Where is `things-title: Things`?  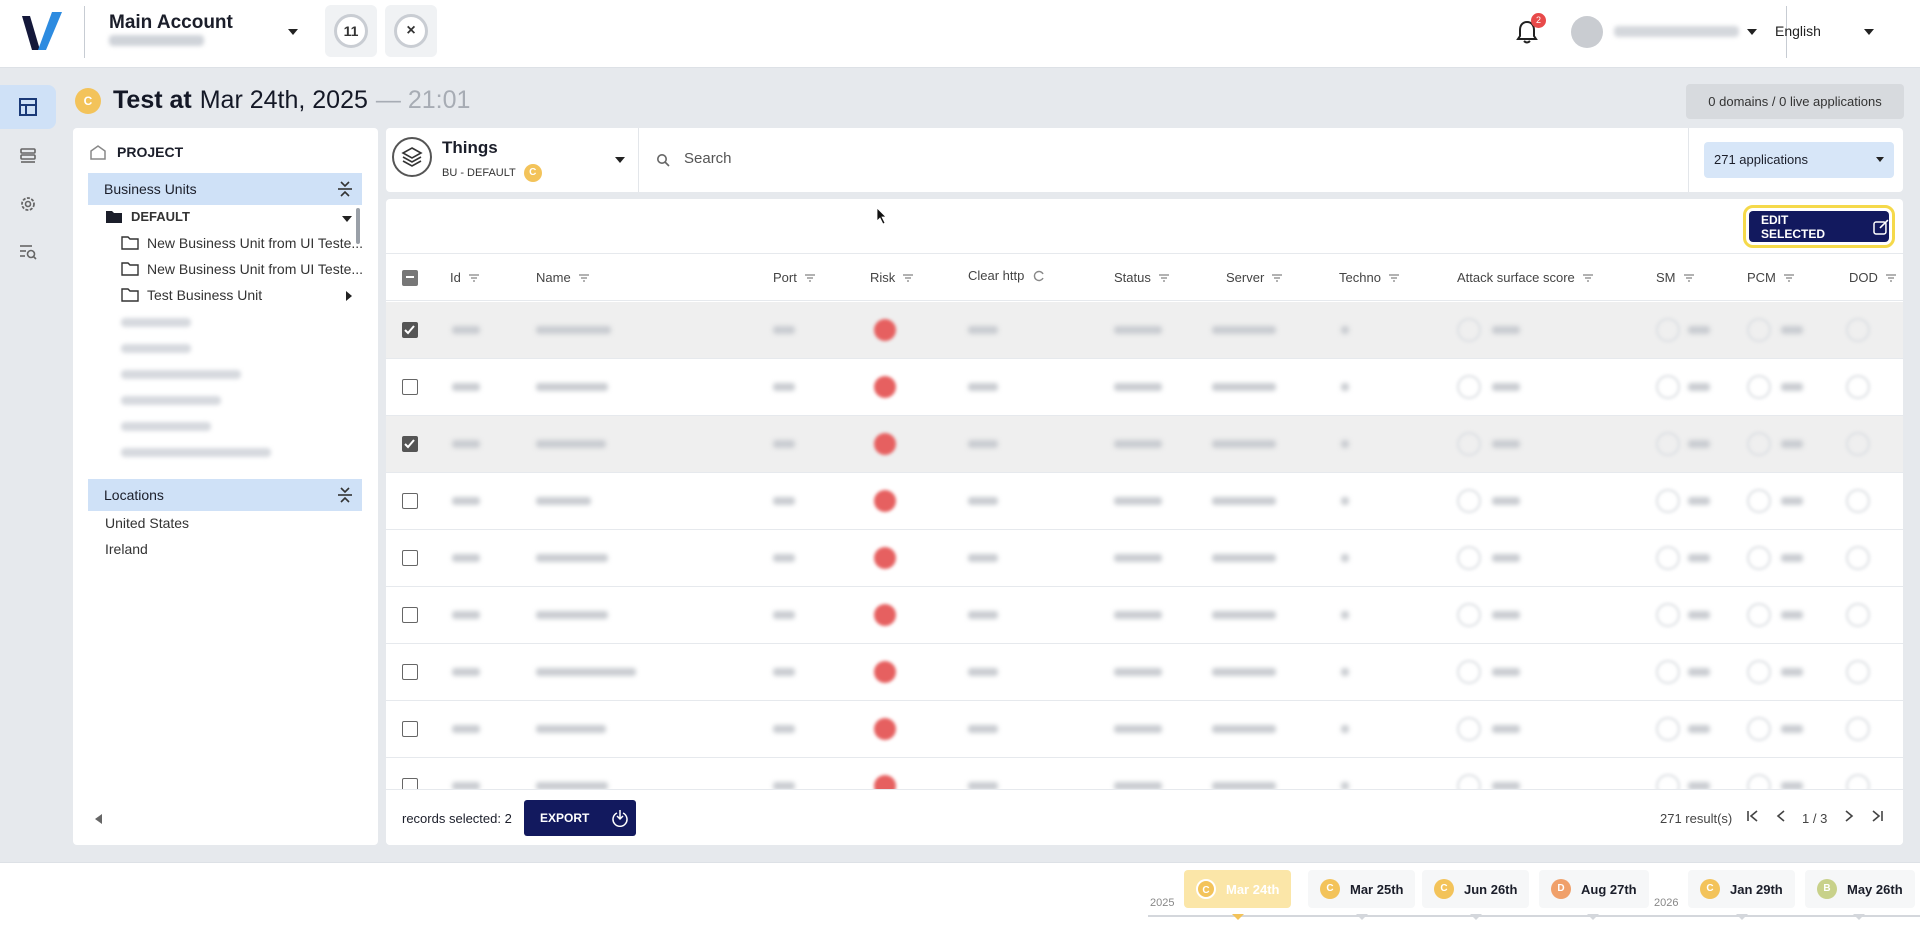 things-title: Things is located at coordinates (470, 148).